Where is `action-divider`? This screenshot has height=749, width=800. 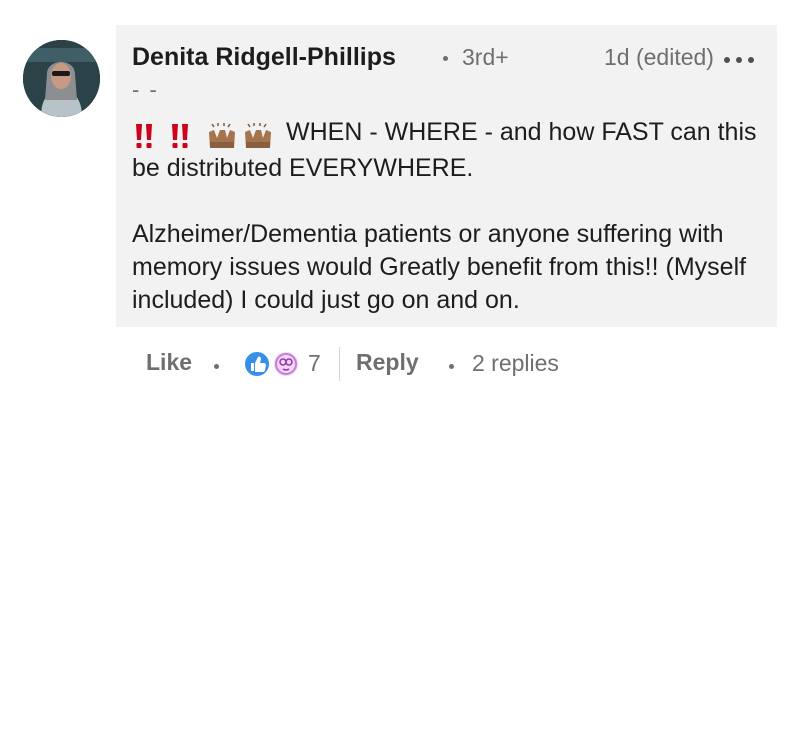
action-divider is located at coordinates (339, 364).